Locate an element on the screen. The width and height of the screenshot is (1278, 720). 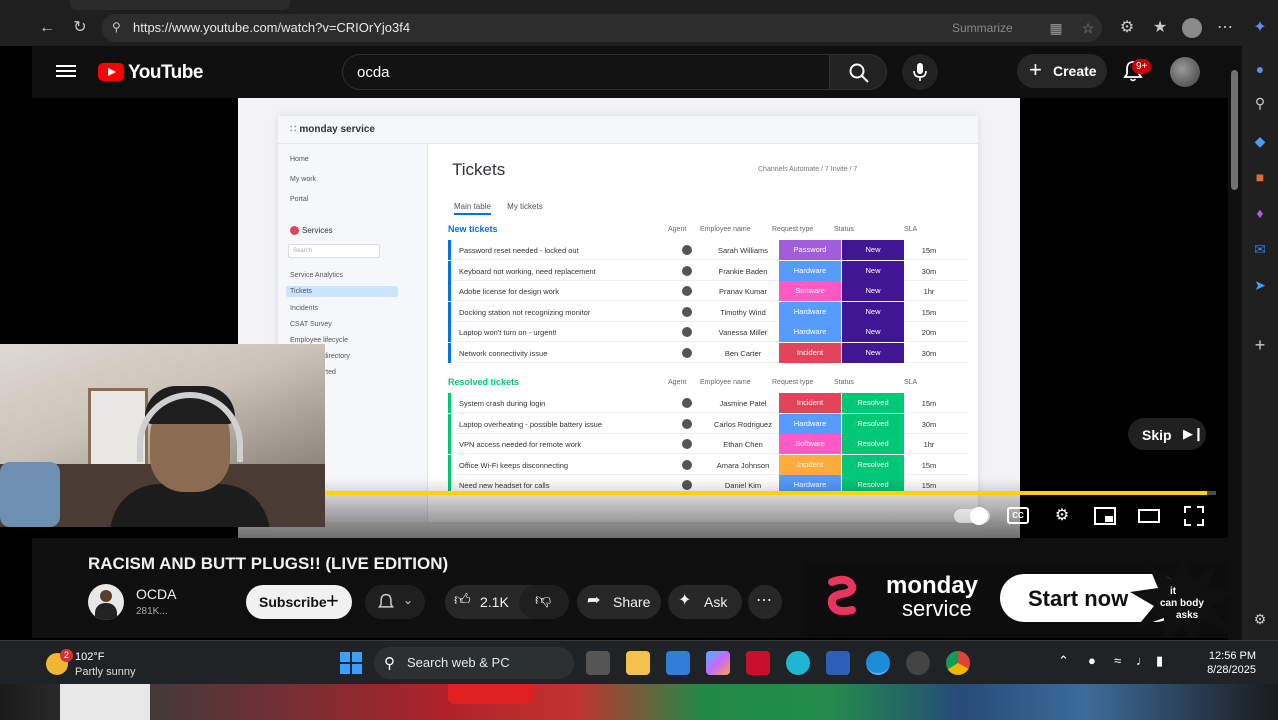
copilot-icon: ✦ is located at coordinates (1260, 28).